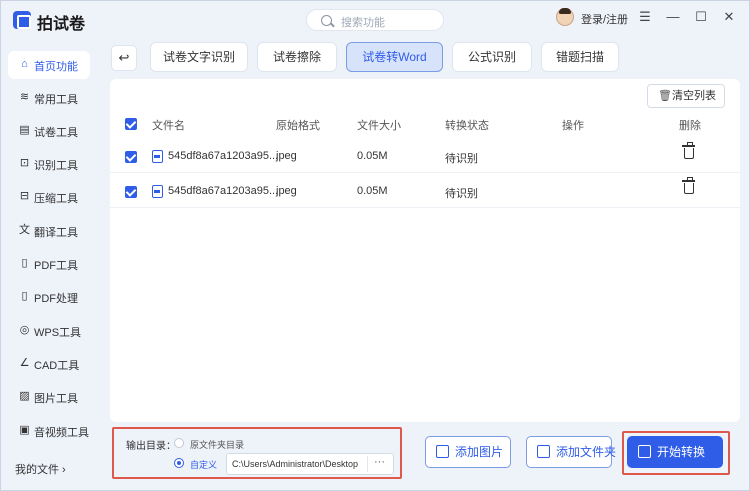 The image size is (750, 491). I want to click on tab-exam-erase: 试卷擦除, so click(297, 57).